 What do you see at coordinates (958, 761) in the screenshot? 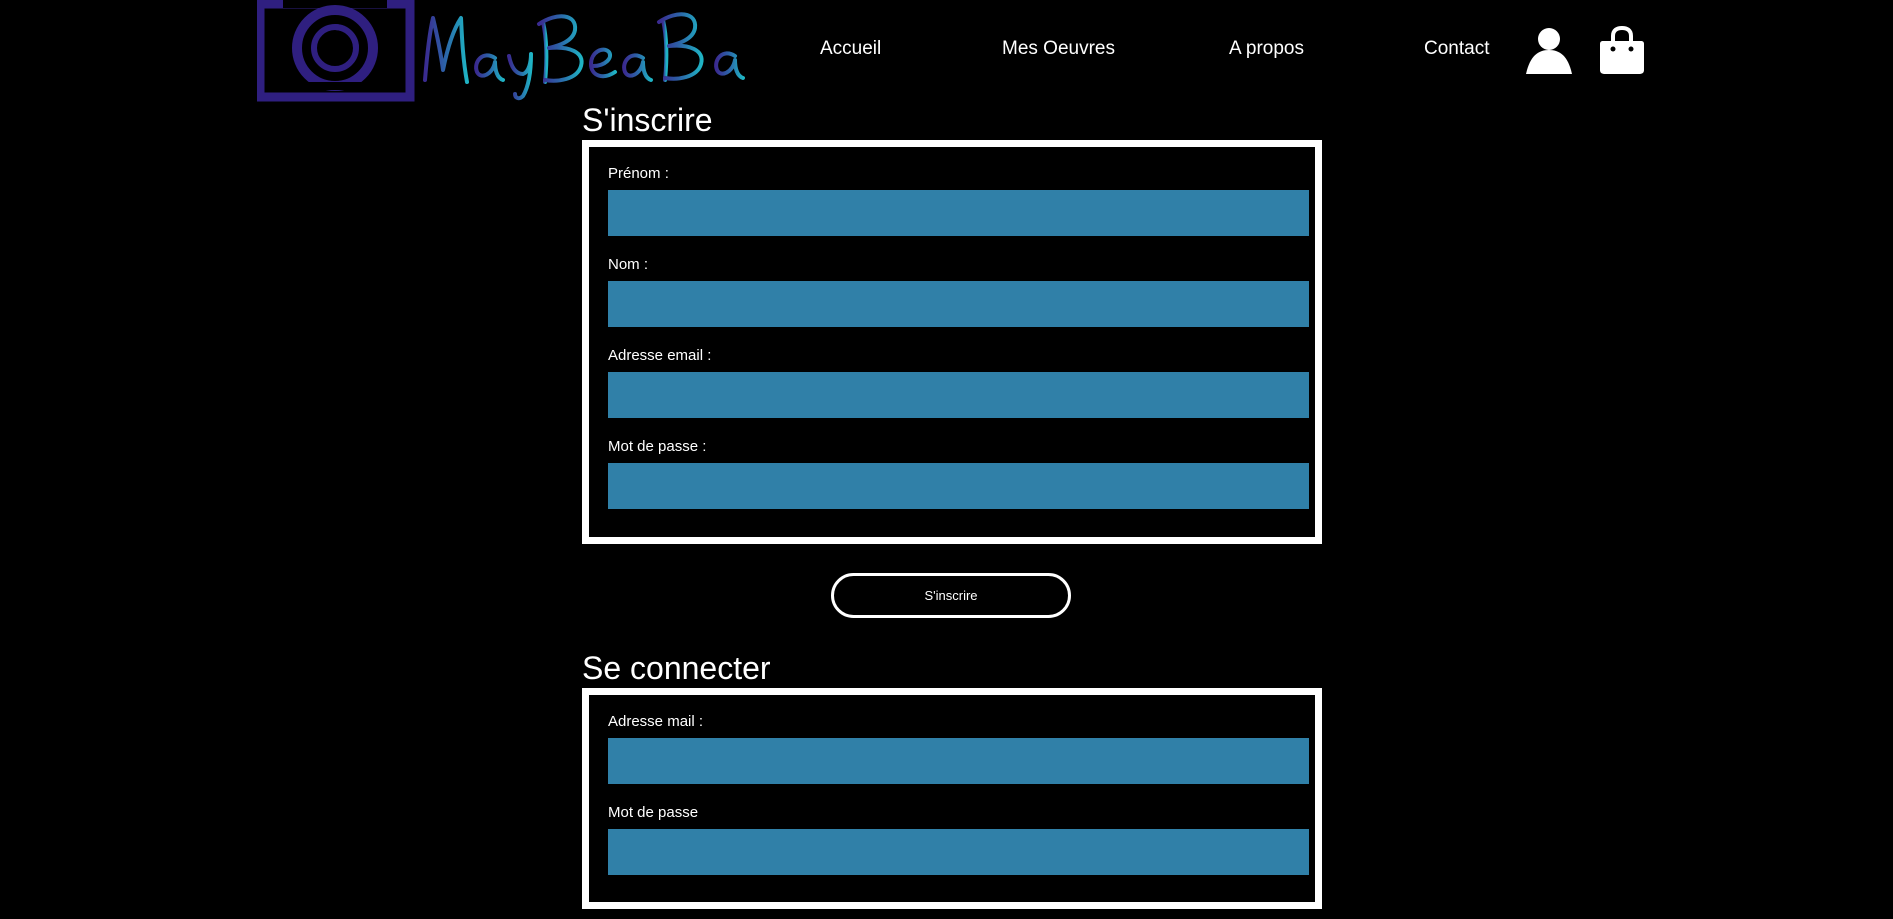
I see `login-email-input` at bounding box center [958, 761].